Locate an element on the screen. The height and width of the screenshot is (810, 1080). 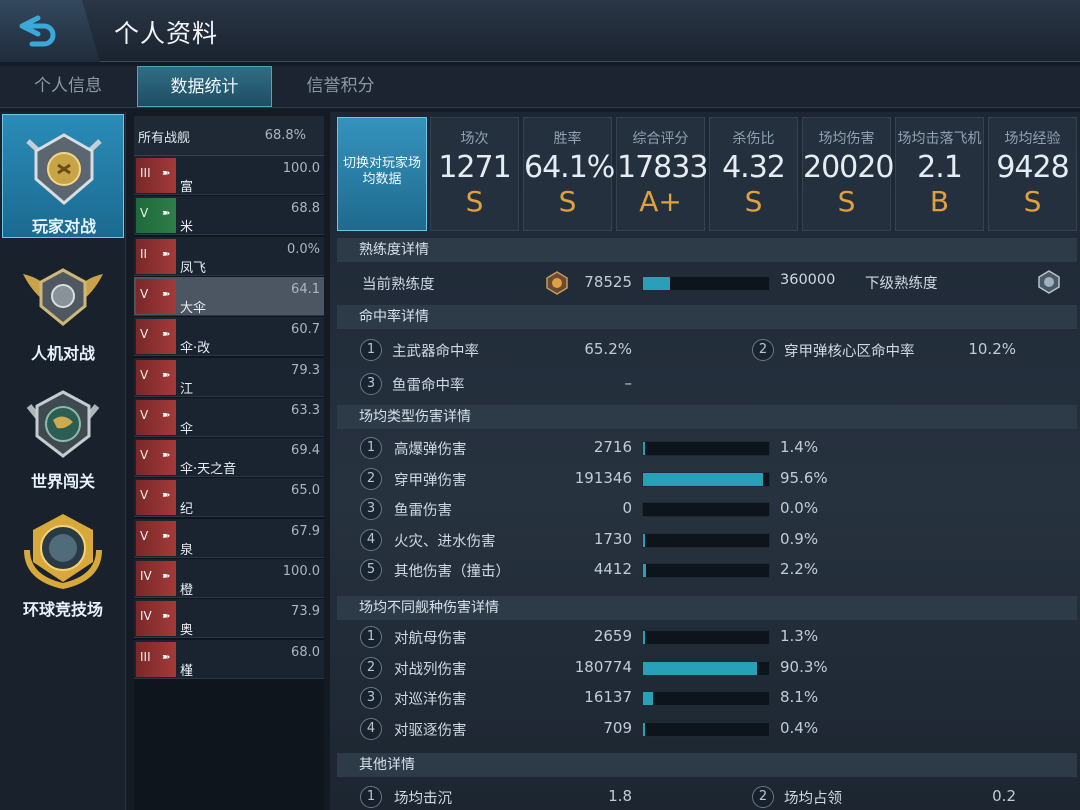
damage_types-pct: 95.6% is located at coordinates (804, 477).